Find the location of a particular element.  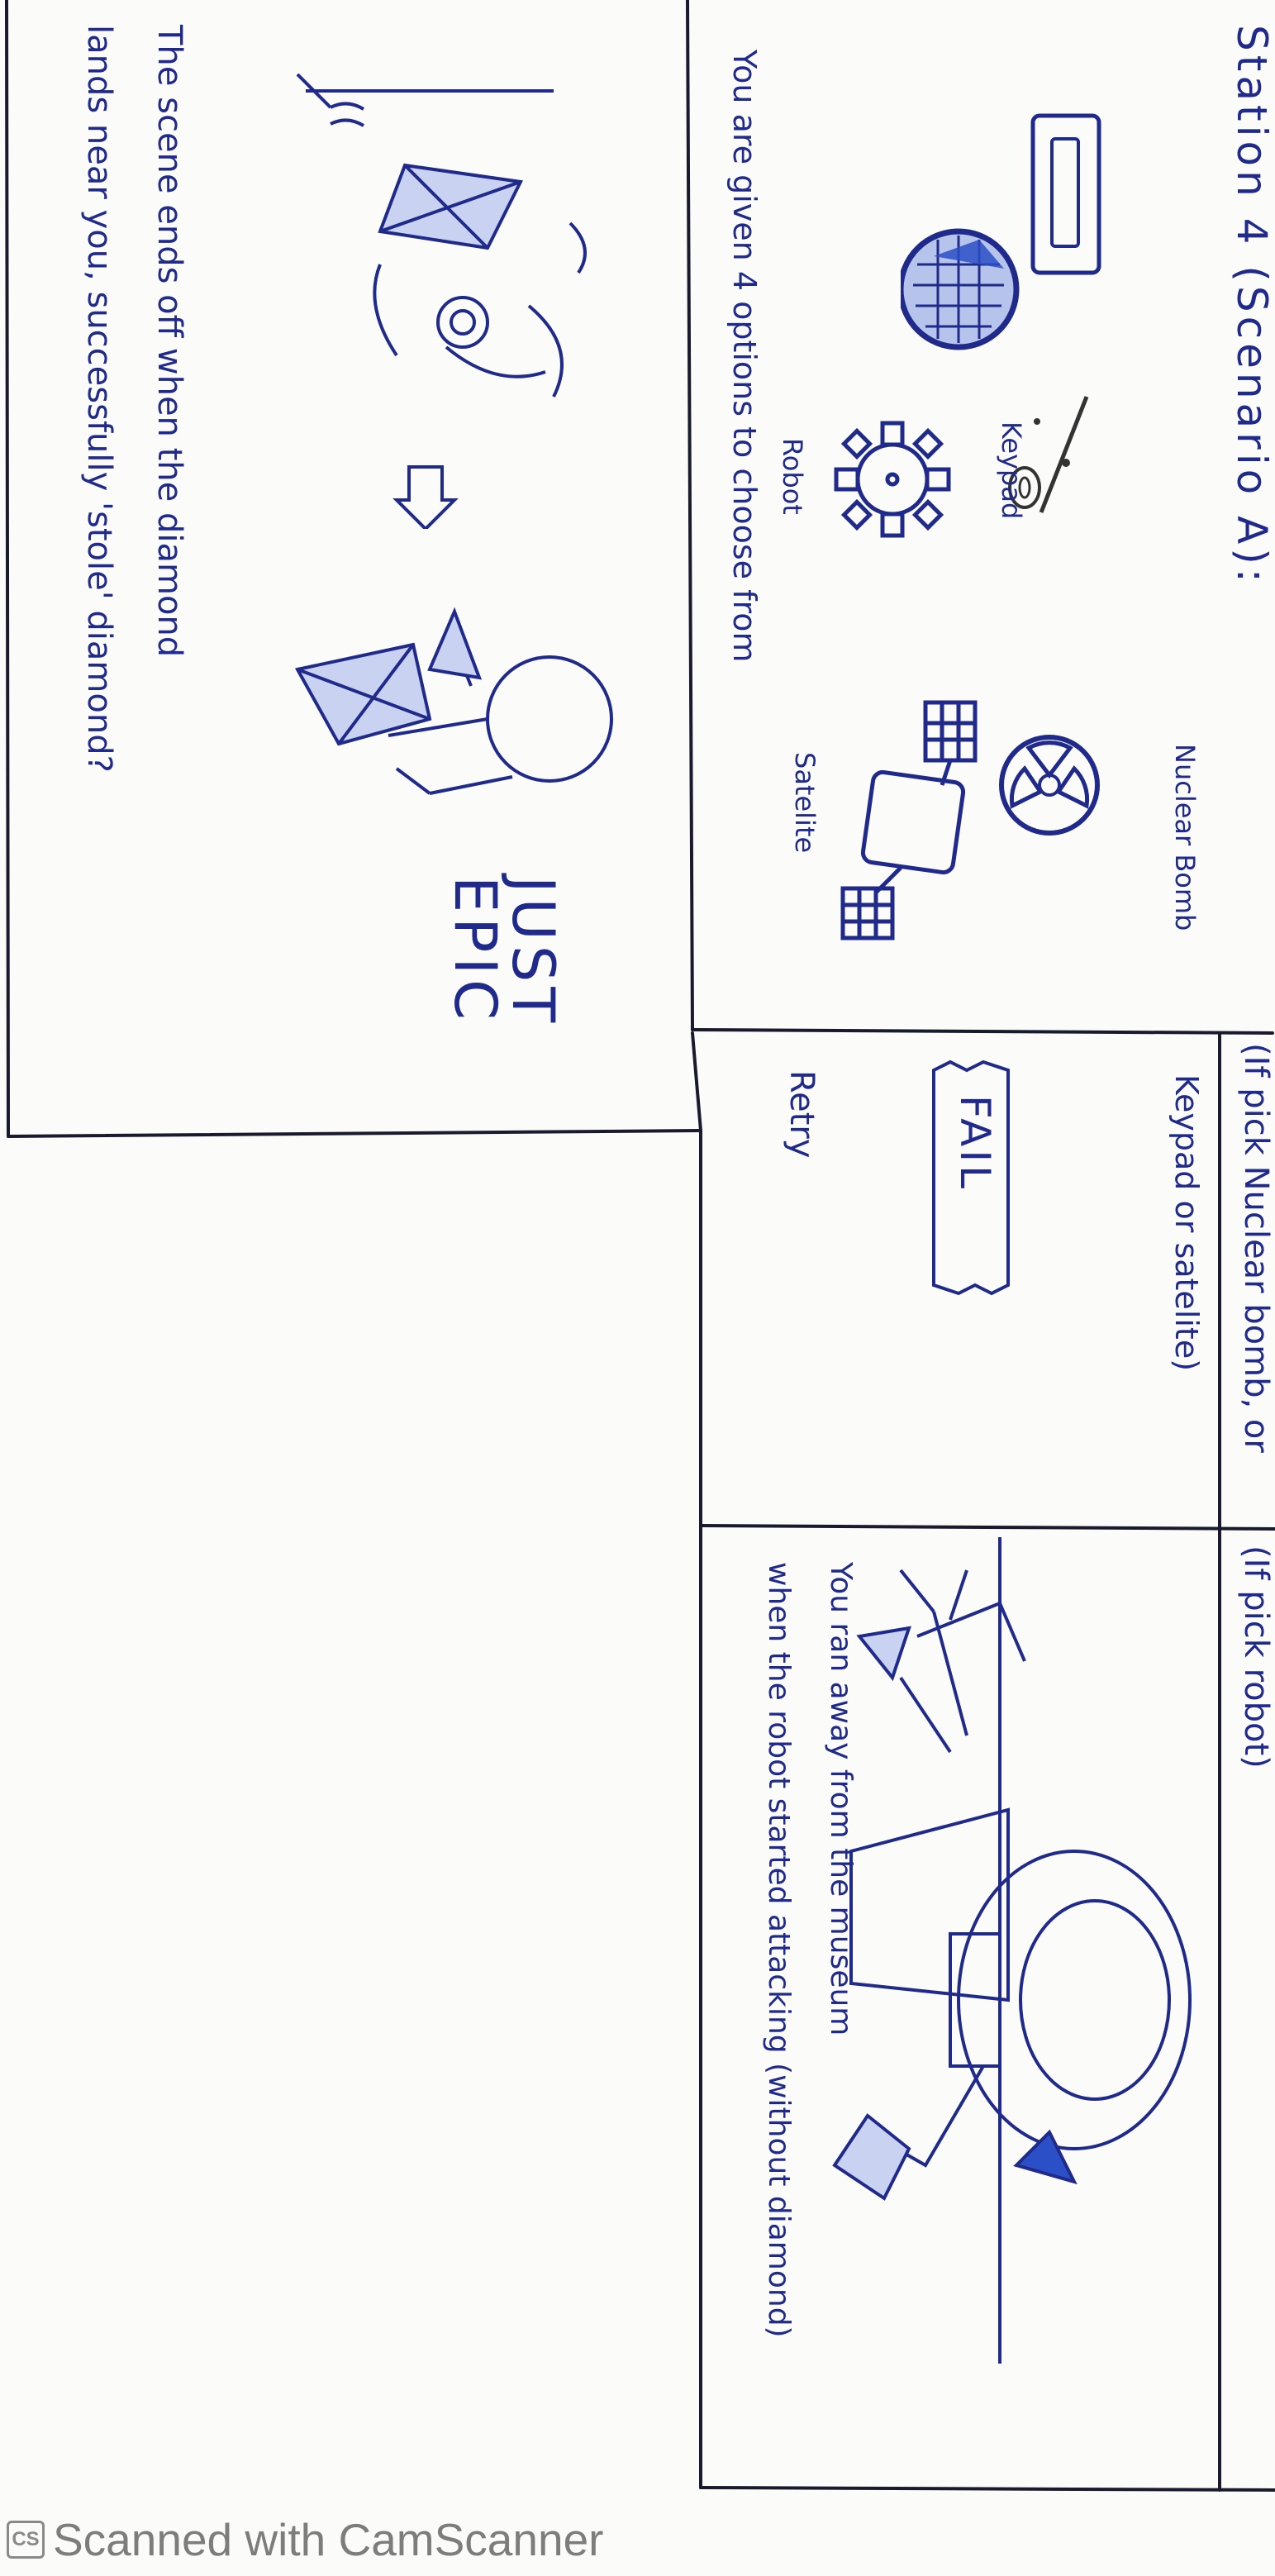

robot-condition: (If pick robot) is located at coordinates (1256, 1657).